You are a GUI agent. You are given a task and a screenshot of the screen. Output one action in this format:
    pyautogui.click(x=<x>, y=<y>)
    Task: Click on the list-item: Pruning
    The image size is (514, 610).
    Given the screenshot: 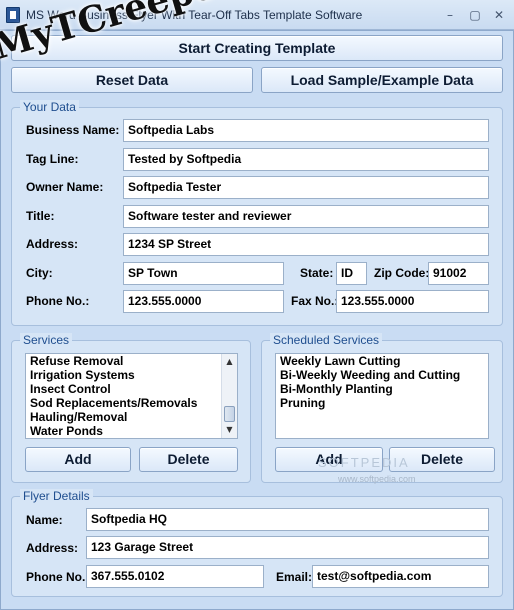 What is the action you would take?
    pyautogui.click(x=382, y=403)
    